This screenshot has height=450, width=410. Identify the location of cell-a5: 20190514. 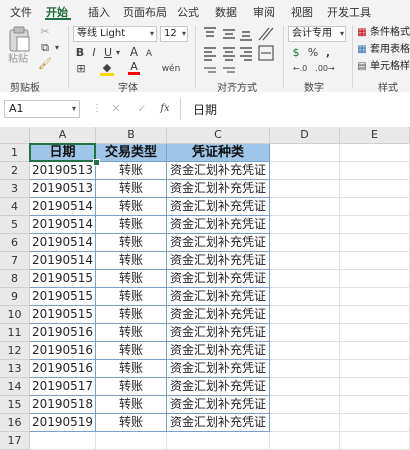
(63, 225).